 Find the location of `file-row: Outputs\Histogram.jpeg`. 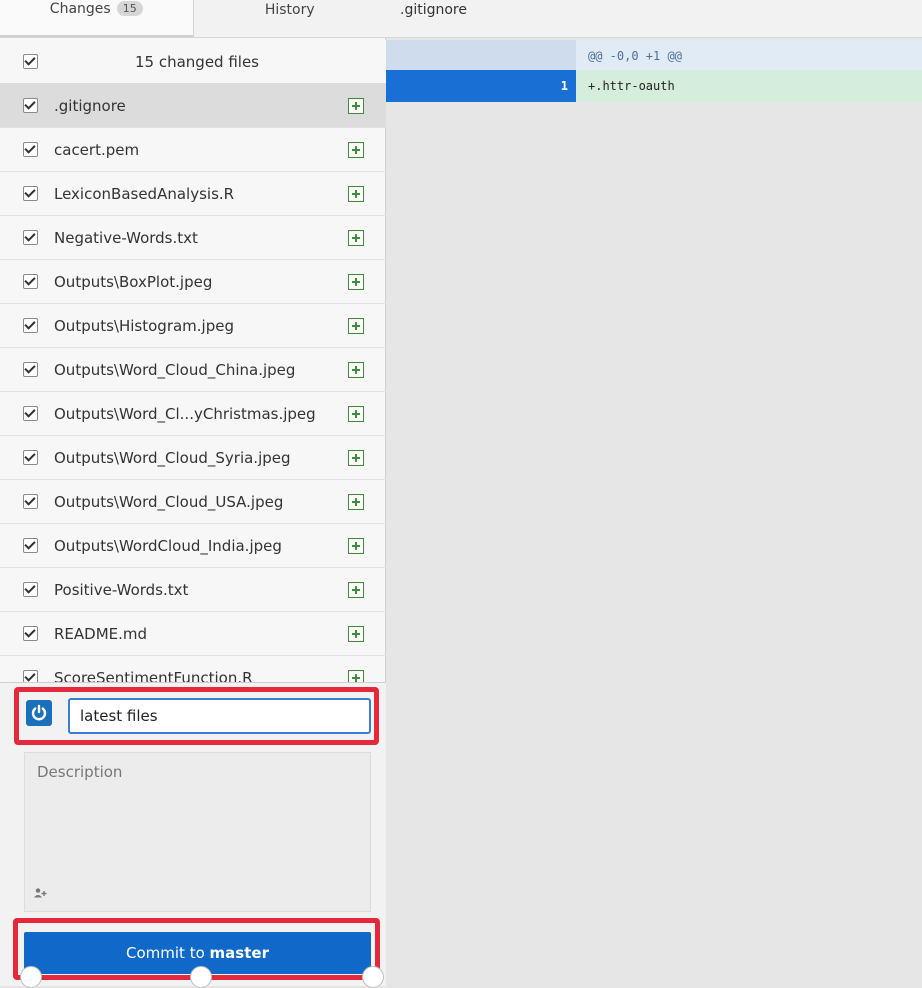

file-row: Outputs\Histogram.jpeg is located at coordinates (193, 326).